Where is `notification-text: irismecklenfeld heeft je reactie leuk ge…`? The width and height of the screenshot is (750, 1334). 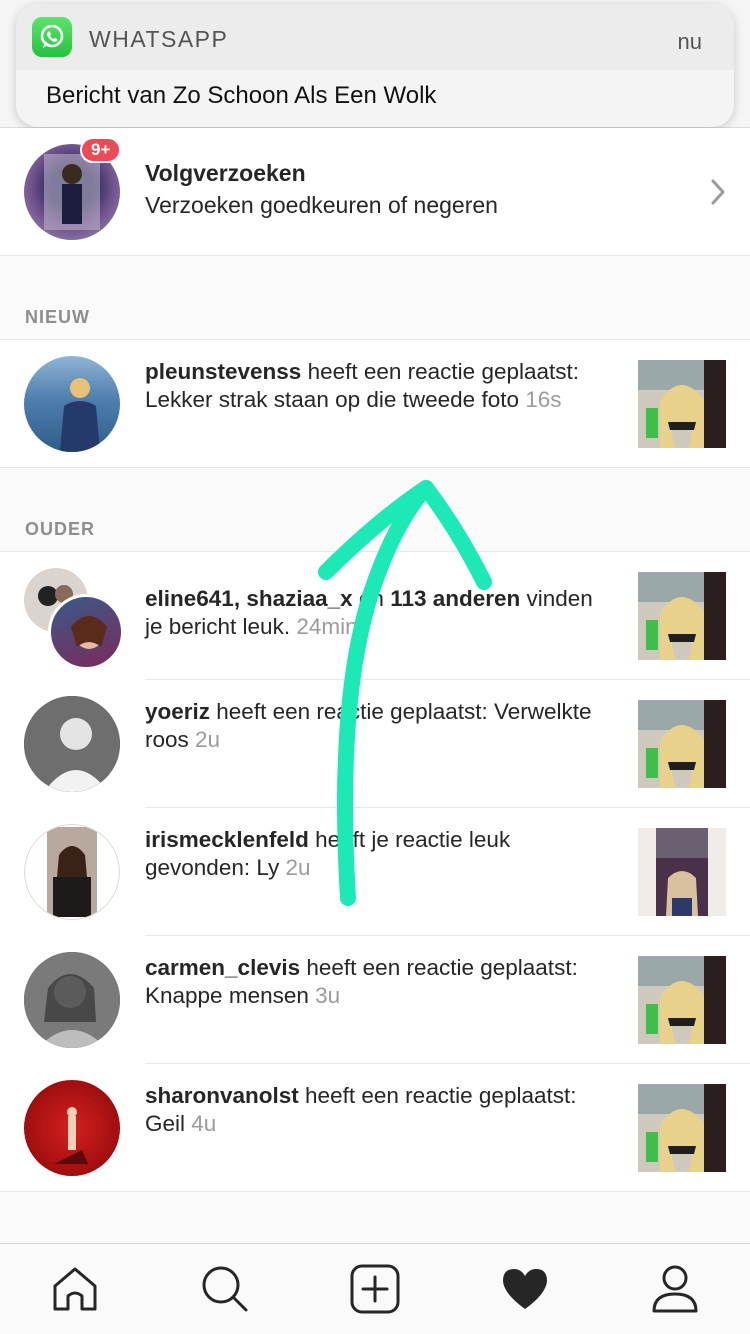
notification-text: irismecklenfeld heeft je reactie leuk ge… is located at coordinates (375, 854).